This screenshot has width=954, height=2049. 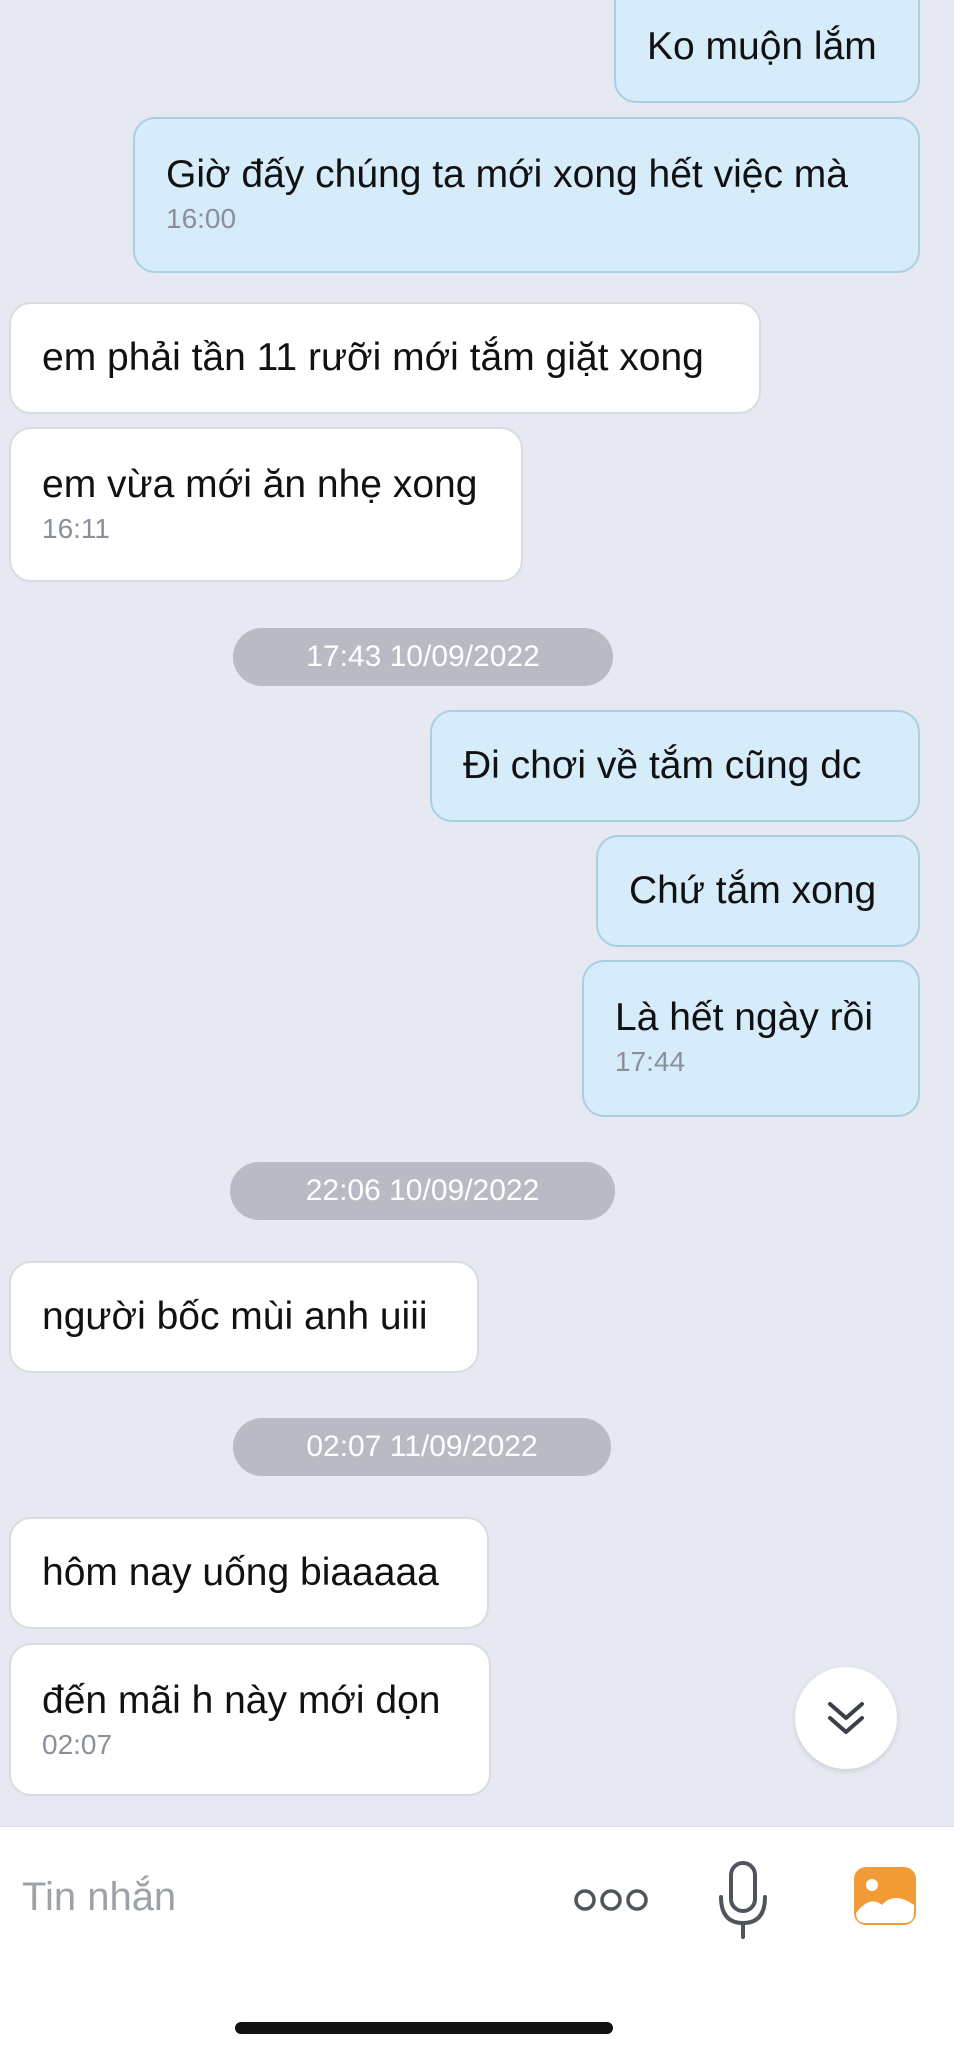 I want to click on scroll-to-bottom-button, so click(x=846, y=1718).